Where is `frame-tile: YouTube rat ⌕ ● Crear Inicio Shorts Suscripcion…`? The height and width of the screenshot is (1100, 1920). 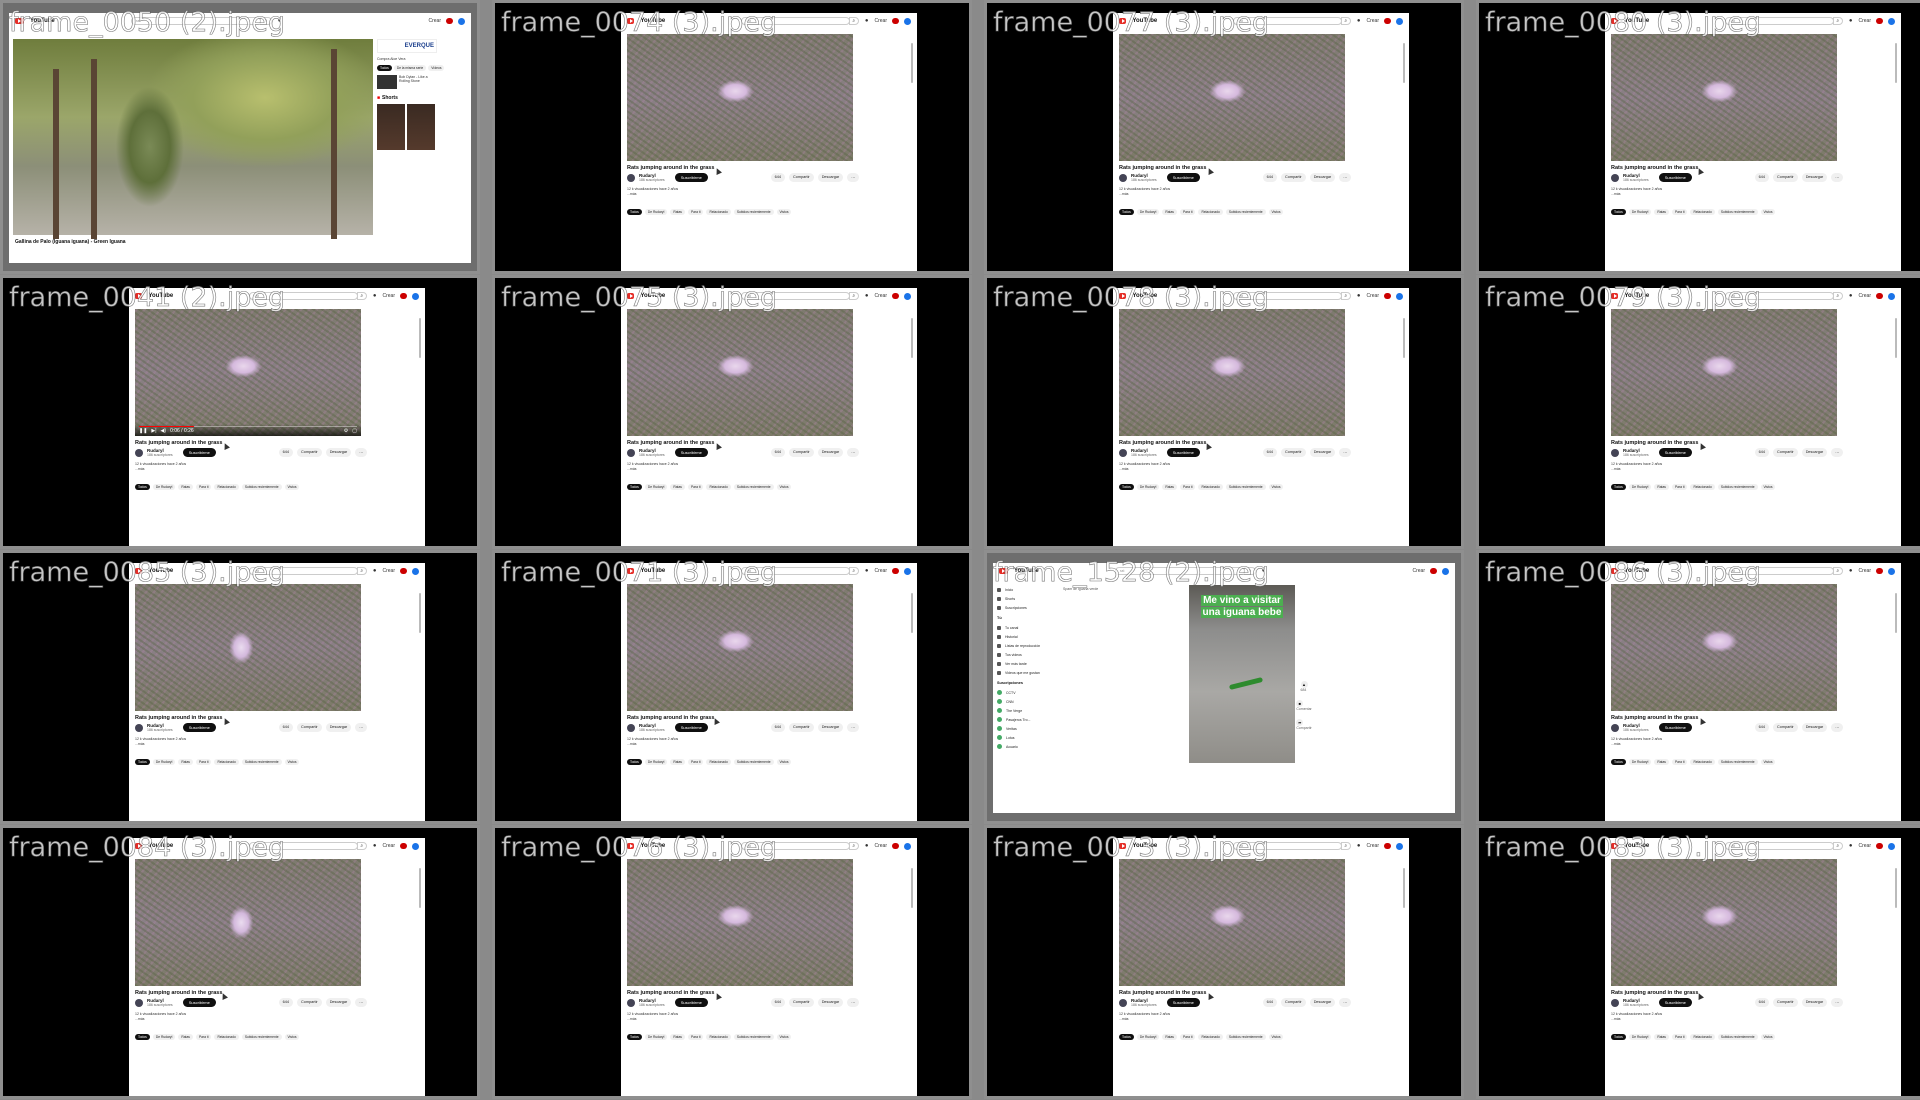
frame-tile: YouTube rat ⌕ ● Crear Inicio Shorts Suscripcion… is located at coordinates (1224, 687).